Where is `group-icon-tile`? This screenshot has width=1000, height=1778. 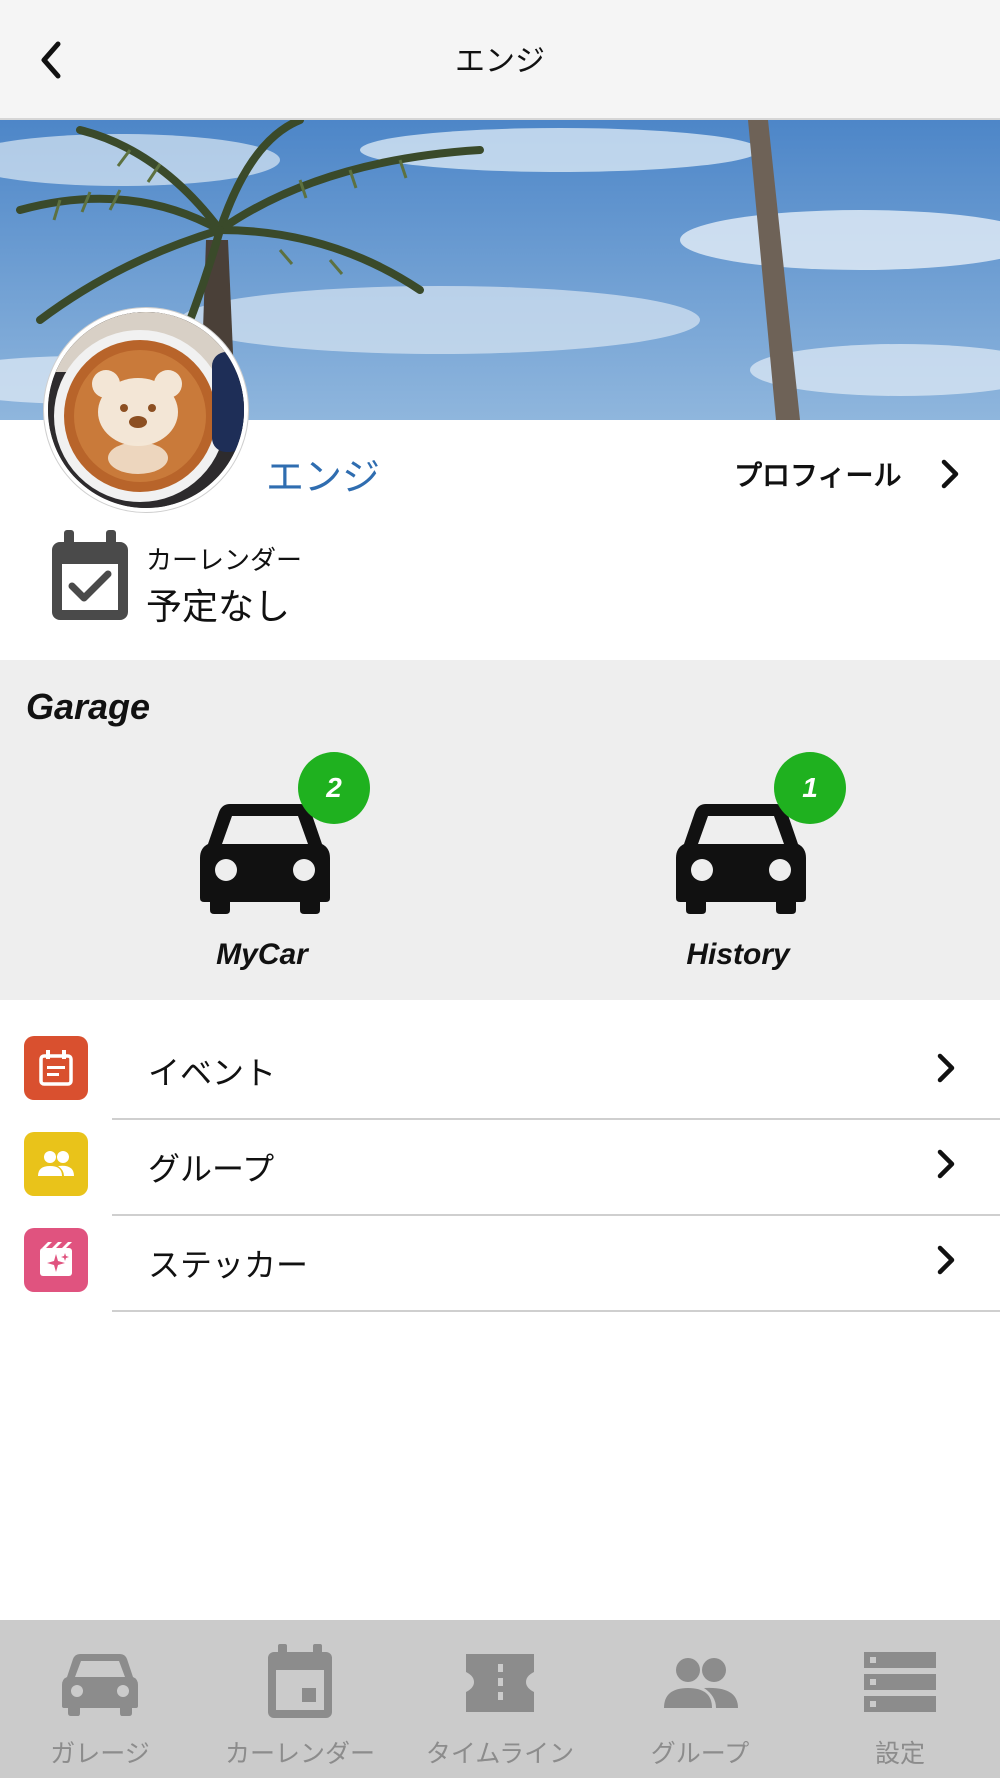 group-icon-tile is located at coordinates (56, 1164).